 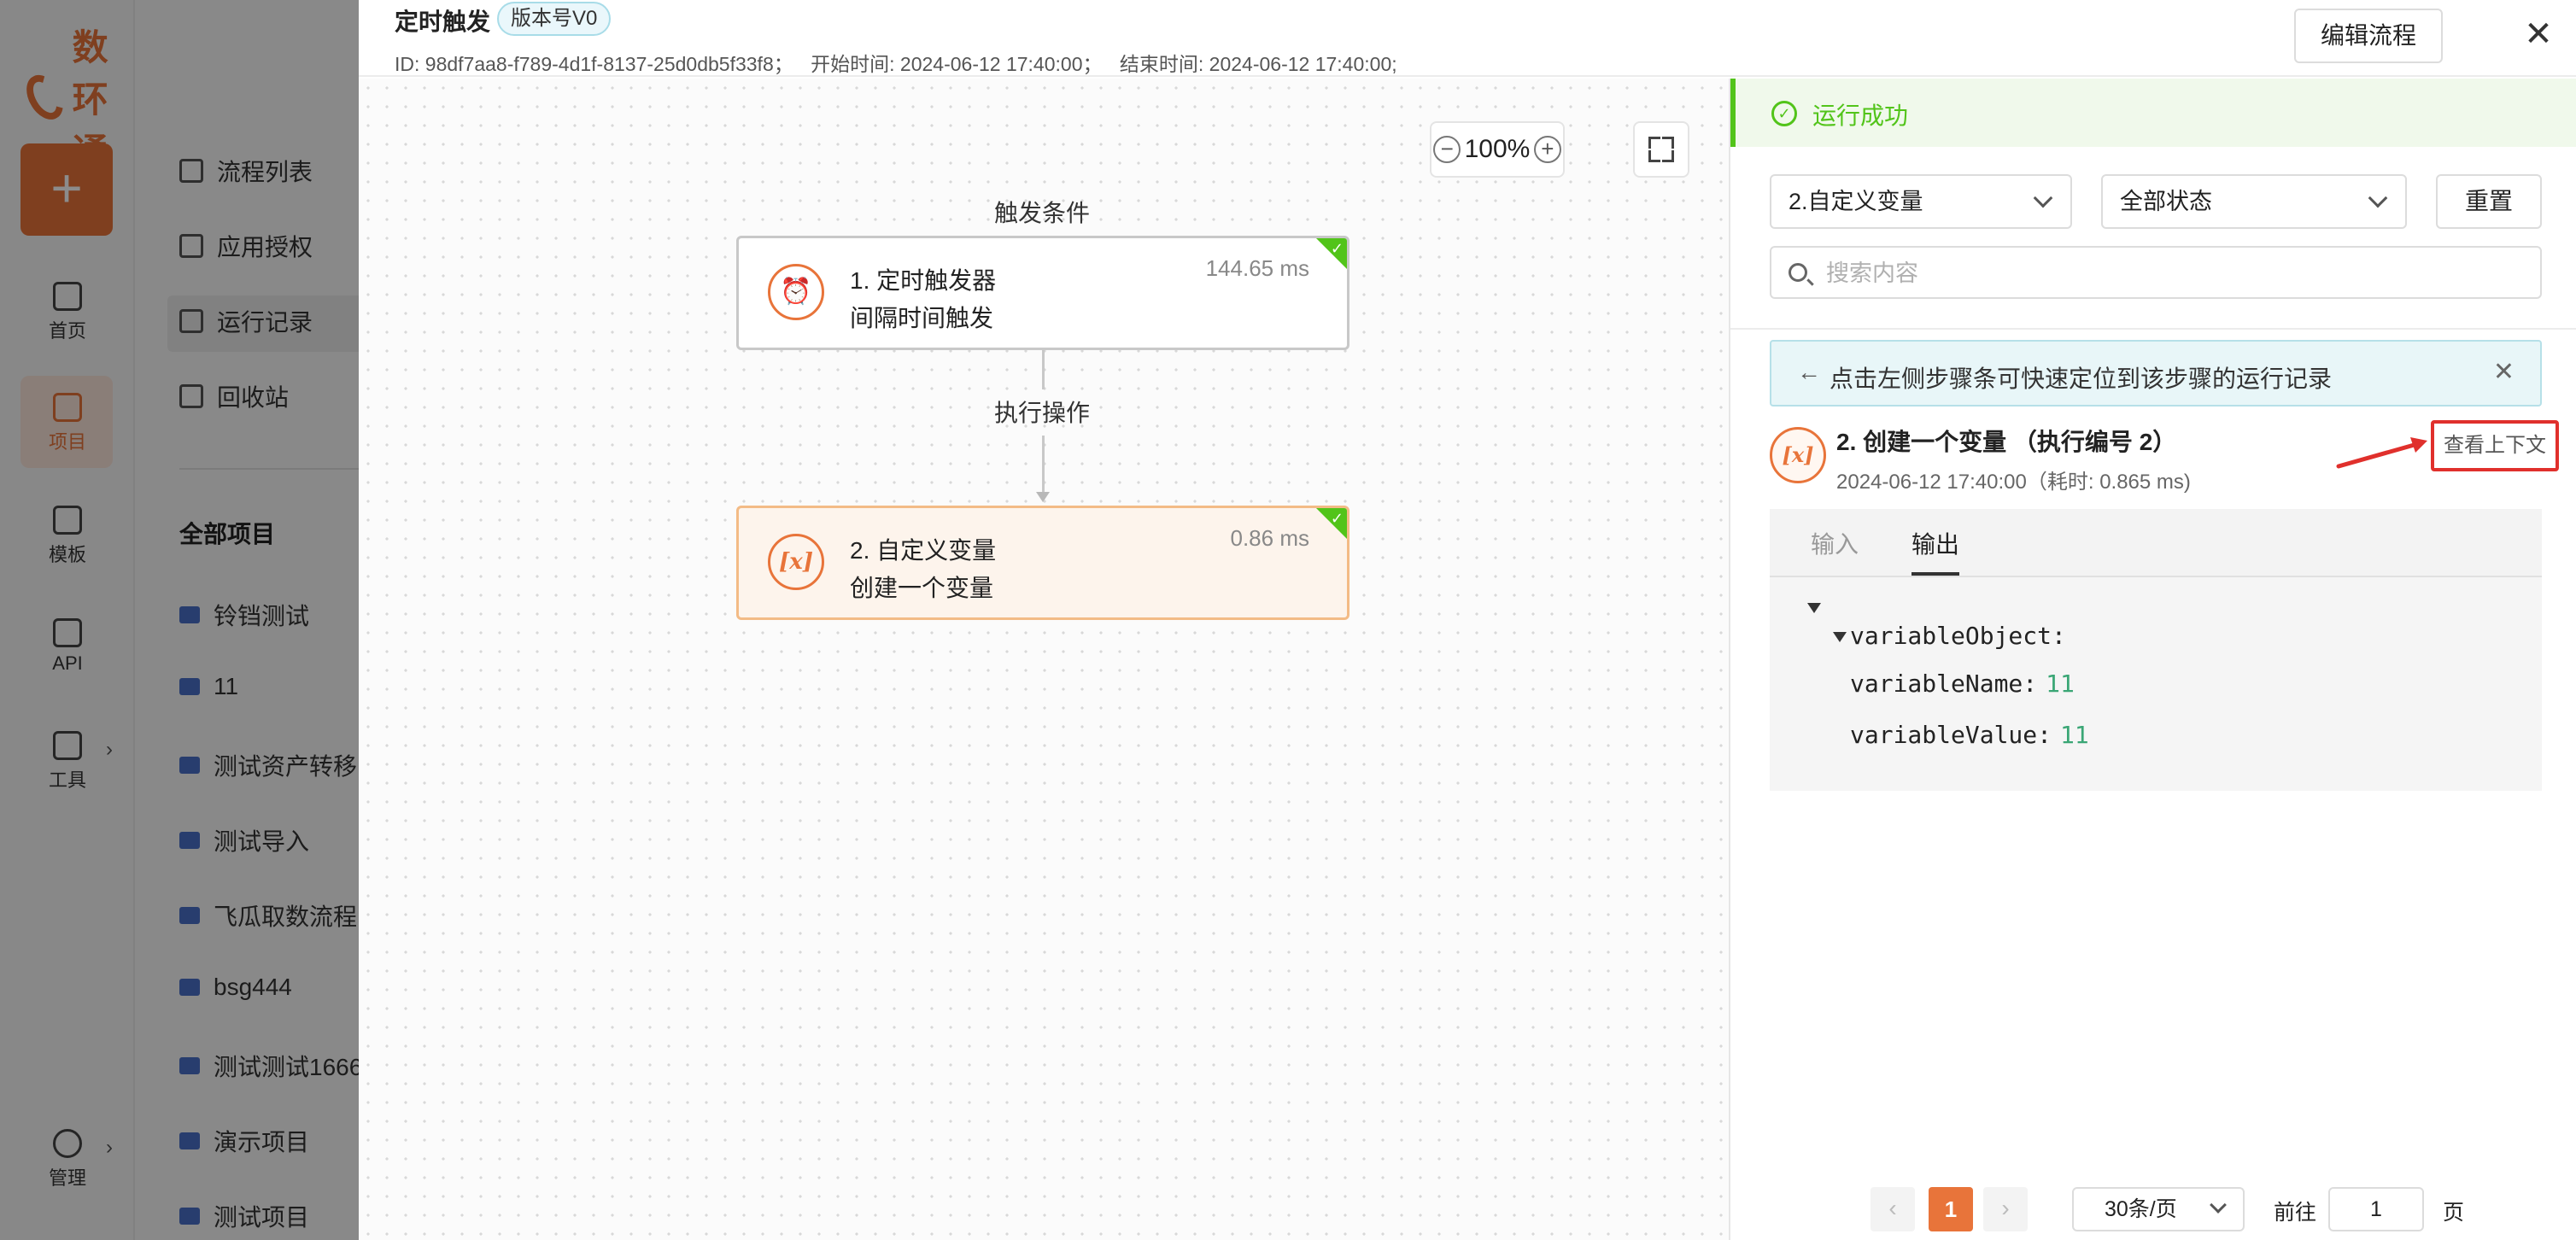 I want to click on next-page-button: ›, so click(x=2005, y=1209).